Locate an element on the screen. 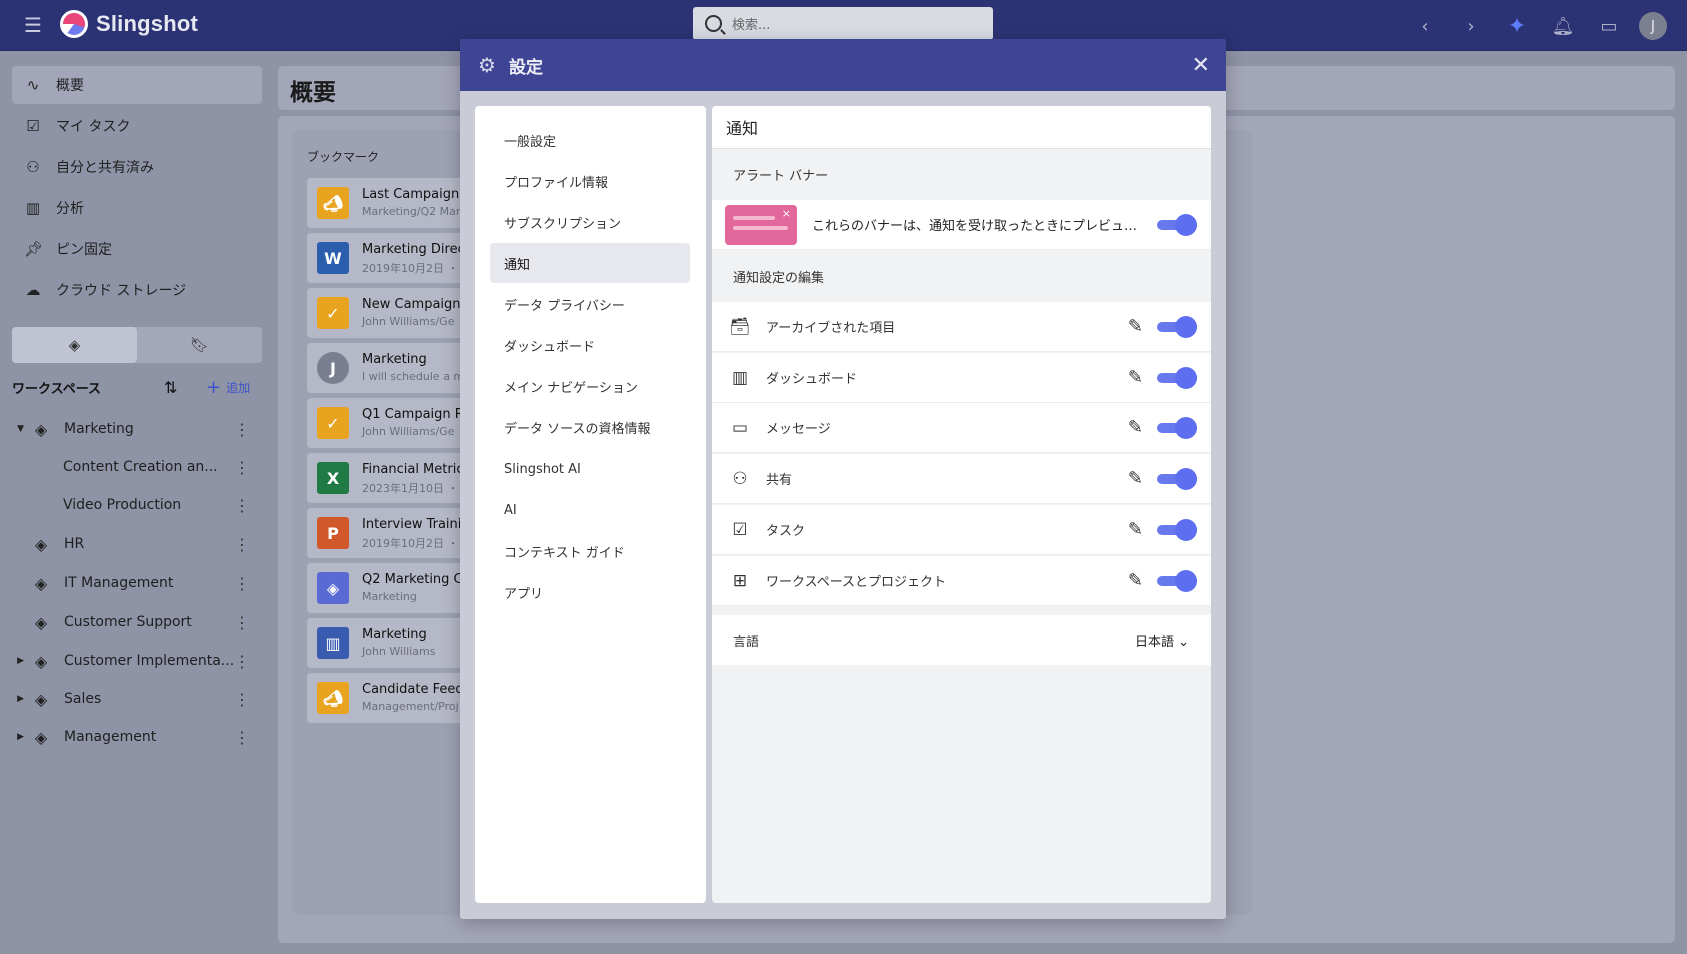  settings-nav-notifications: 通知 is located at coordinates (590, 263).